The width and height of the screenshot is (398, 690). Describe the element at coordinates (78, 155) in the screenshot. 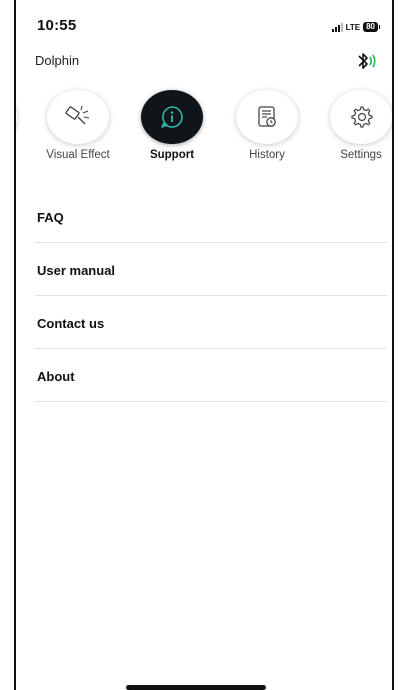

I see `tab-visual-effect-label: Visual Effect` at that location.